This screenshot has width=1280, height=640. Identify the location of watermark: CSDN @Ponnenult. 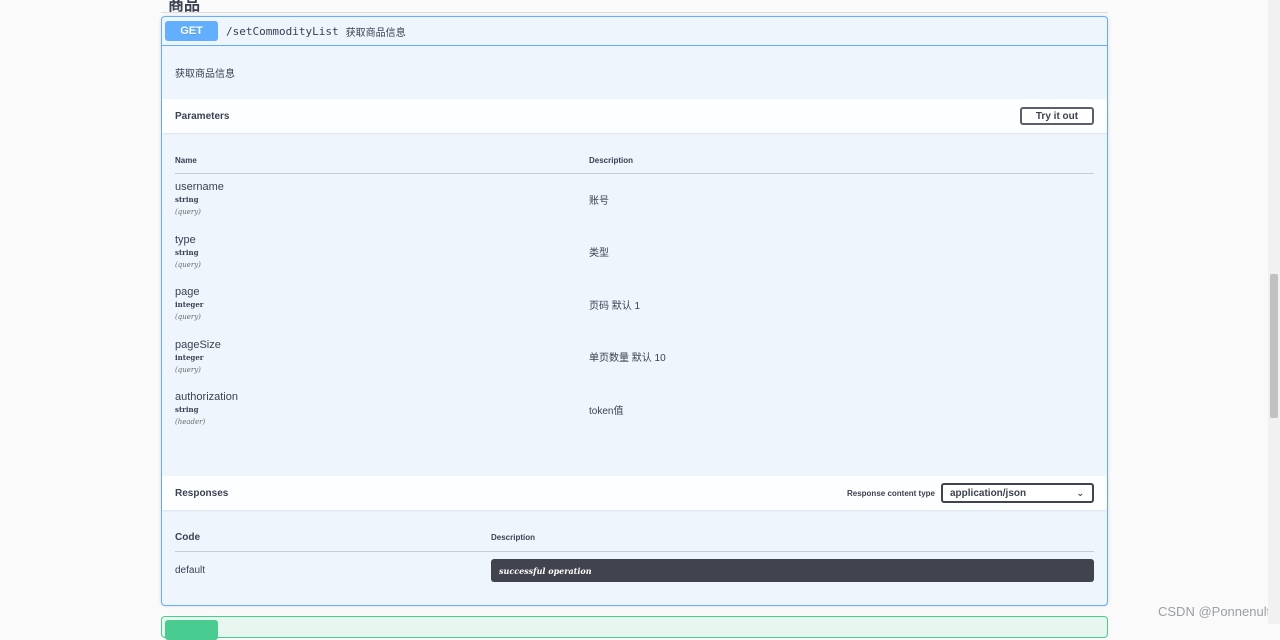
(1214, 611).